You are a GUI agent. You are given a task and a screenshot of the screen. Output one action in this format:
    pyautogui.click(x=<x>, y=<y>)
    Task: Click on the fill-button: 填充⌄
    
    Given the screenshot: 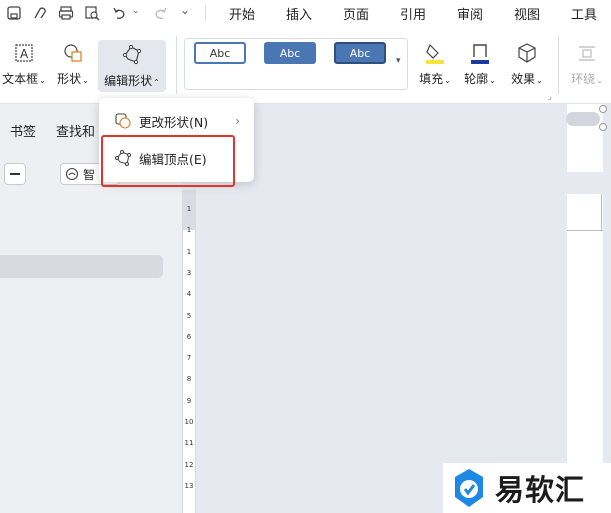 What is the action you would take?
    pyautogui.click(x=435, y=63)
    